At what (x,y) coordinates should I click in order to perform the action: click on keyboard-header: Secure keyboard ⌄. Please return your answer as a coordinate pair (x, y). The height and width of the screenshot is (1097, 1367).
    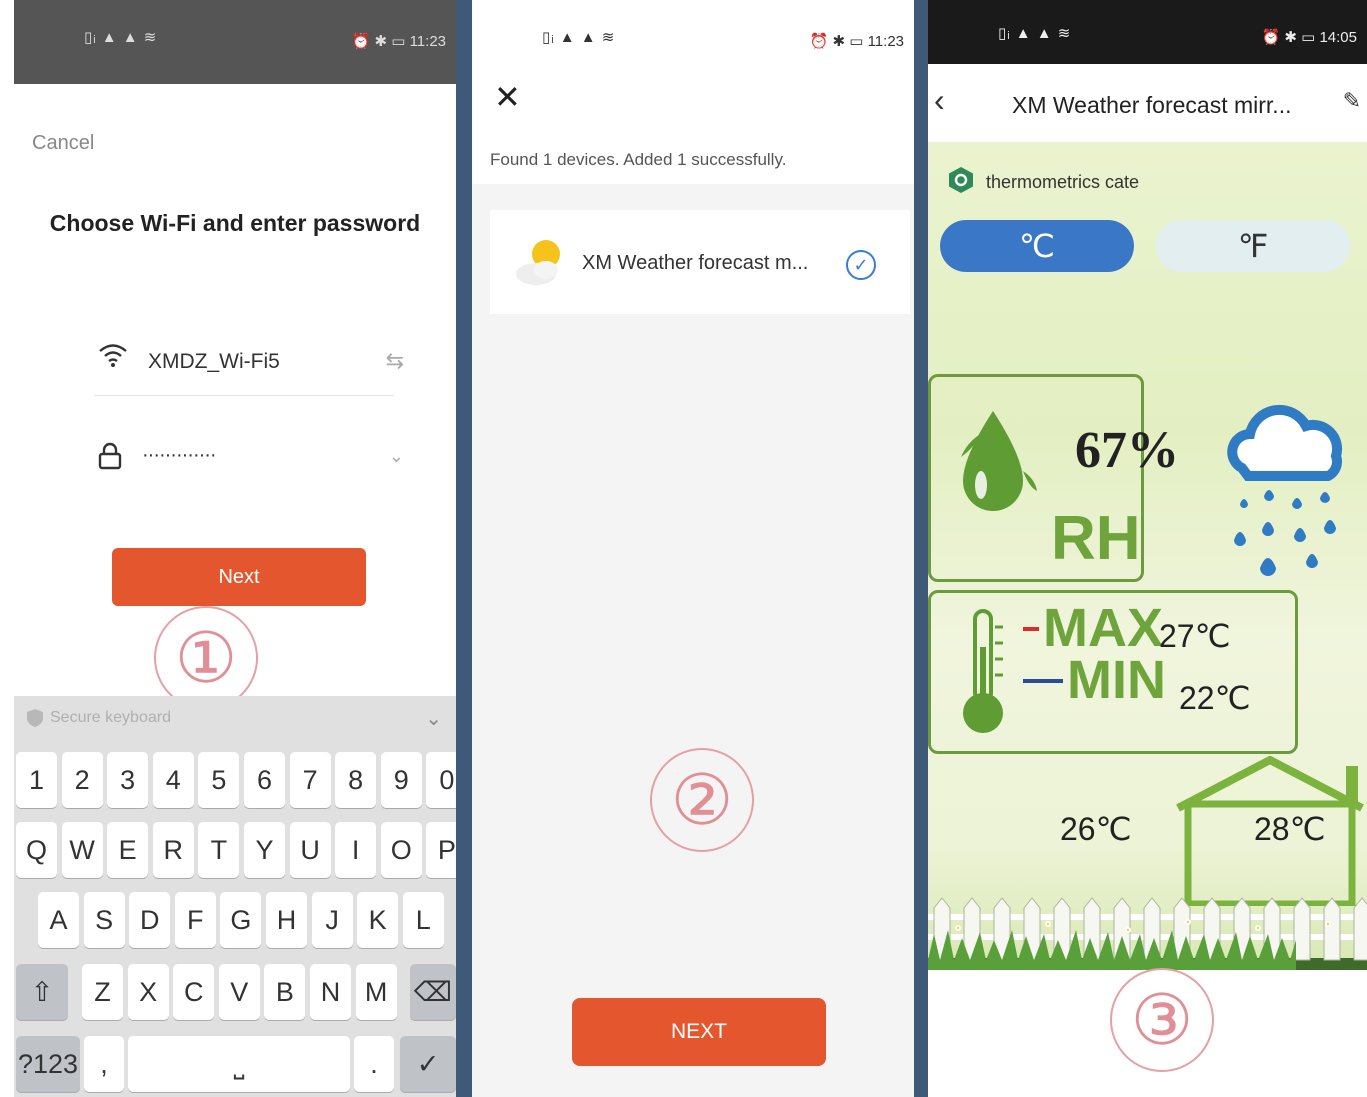
    Looking at the image, I should click on (235, 719).